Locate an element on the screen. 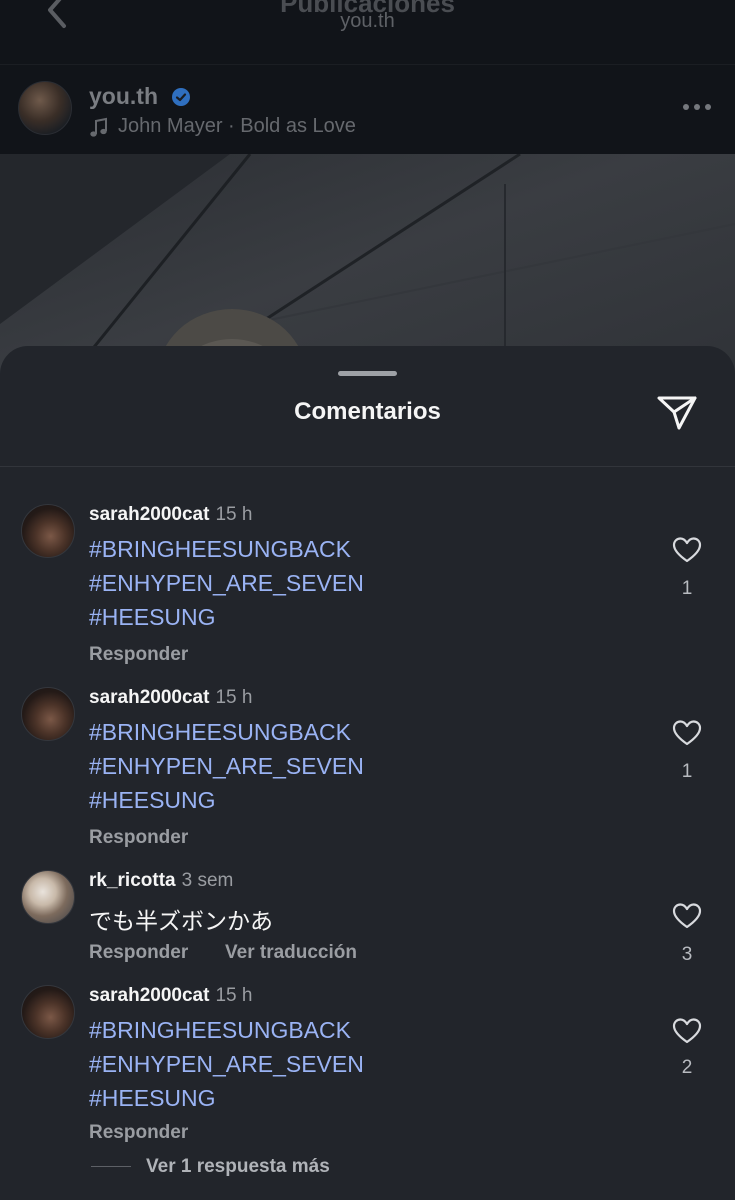 This screenshot has height=1200, width=735. post-header: you.th John Mayer · Bold as Love is located at coordinates (367, 109).